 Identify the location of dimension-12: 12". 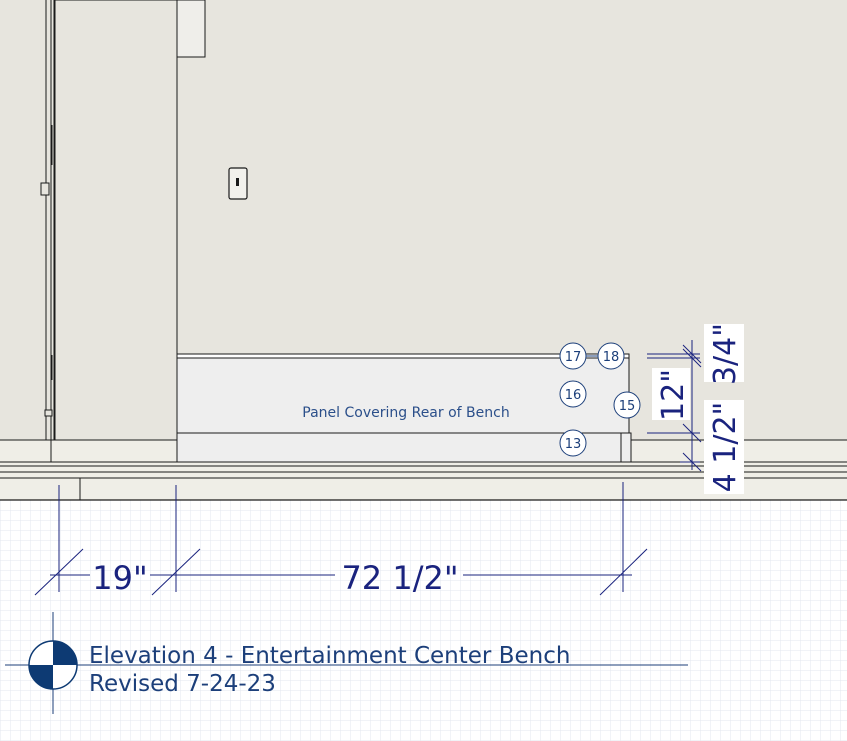
(673, 395).